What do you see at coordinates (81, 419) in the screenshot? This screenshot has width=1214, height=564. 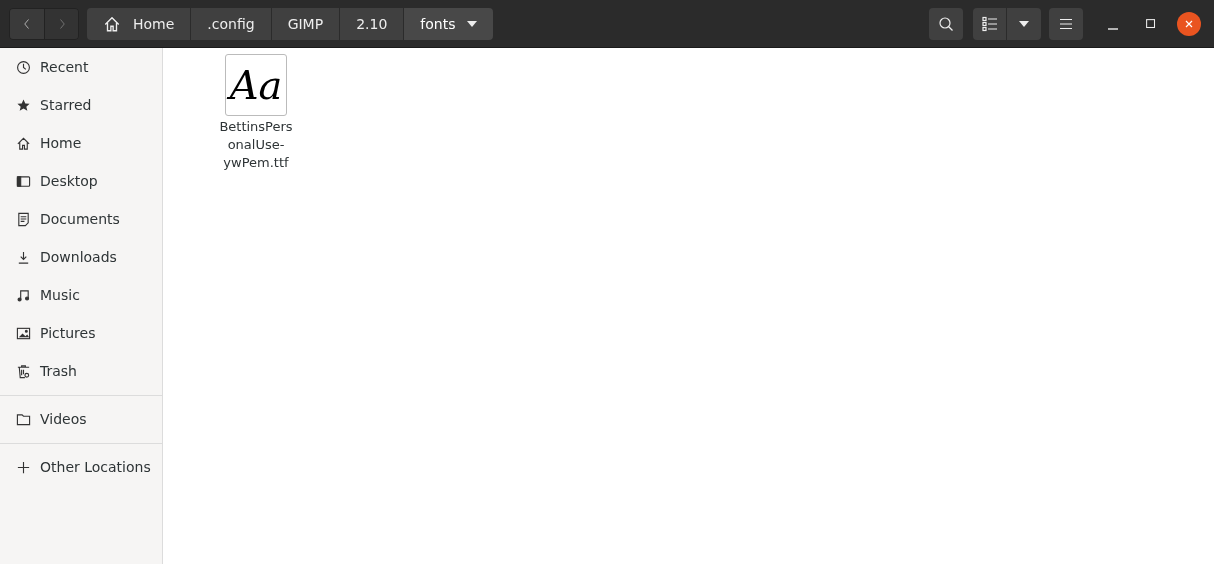 I see `sidebar-item: Videos` at bounding box center [81, 419].